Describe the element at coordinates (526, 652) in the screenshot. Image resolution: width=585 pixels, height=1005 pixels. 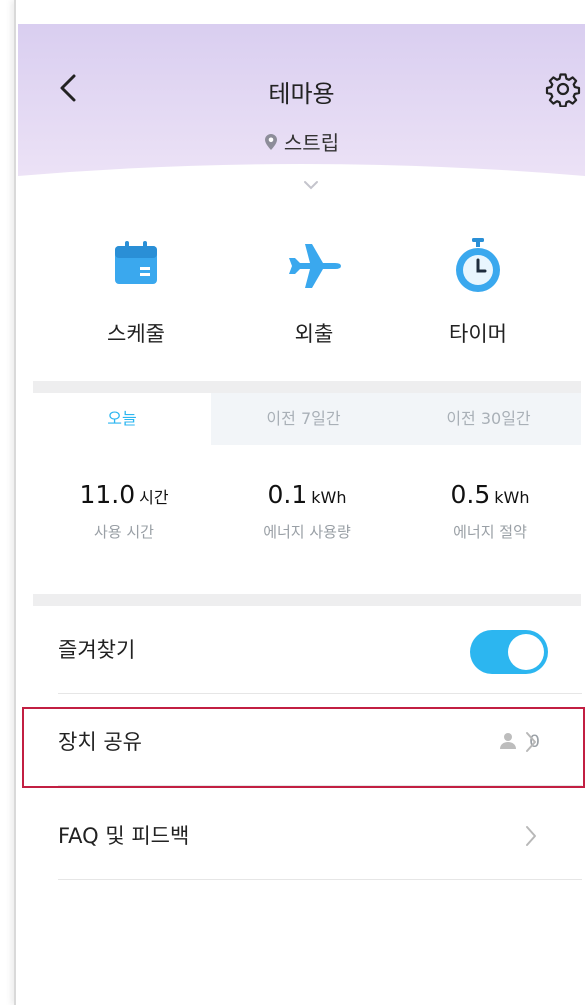
I see `toggle-knob` at that location.